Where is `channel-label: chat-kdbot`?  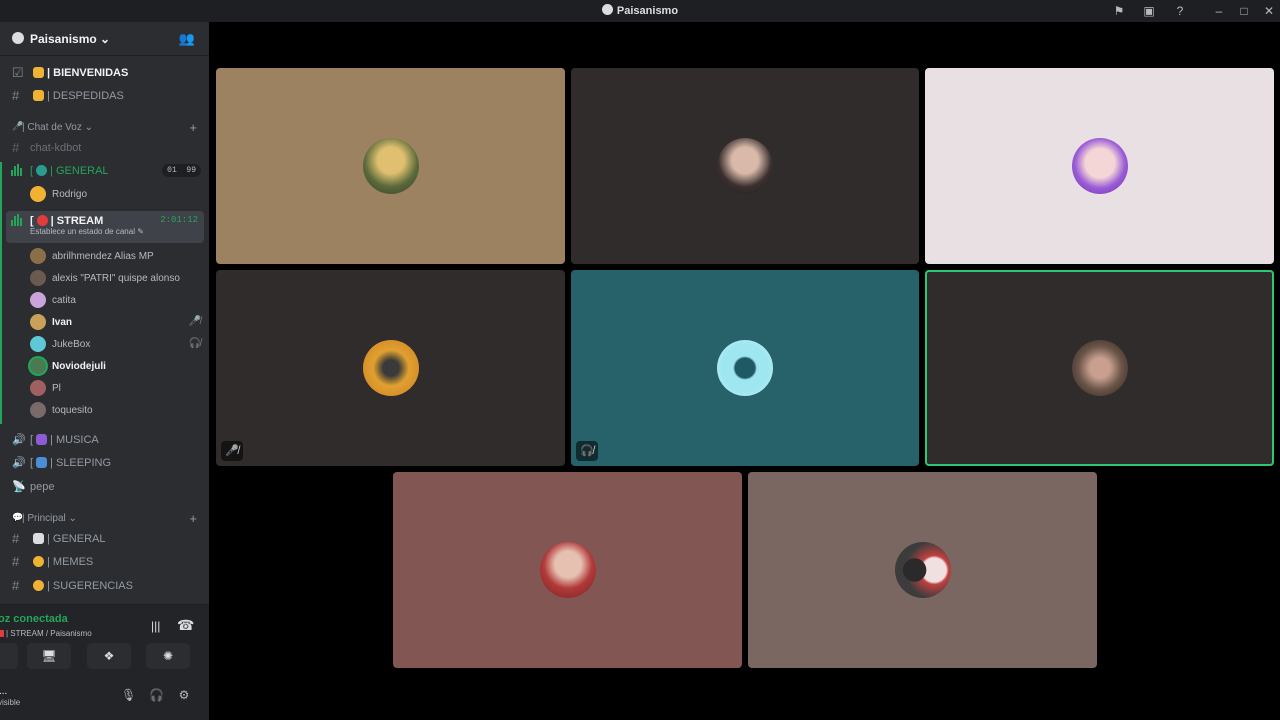
channel-label: chat-kdbot is located at coordinates (56, 148).